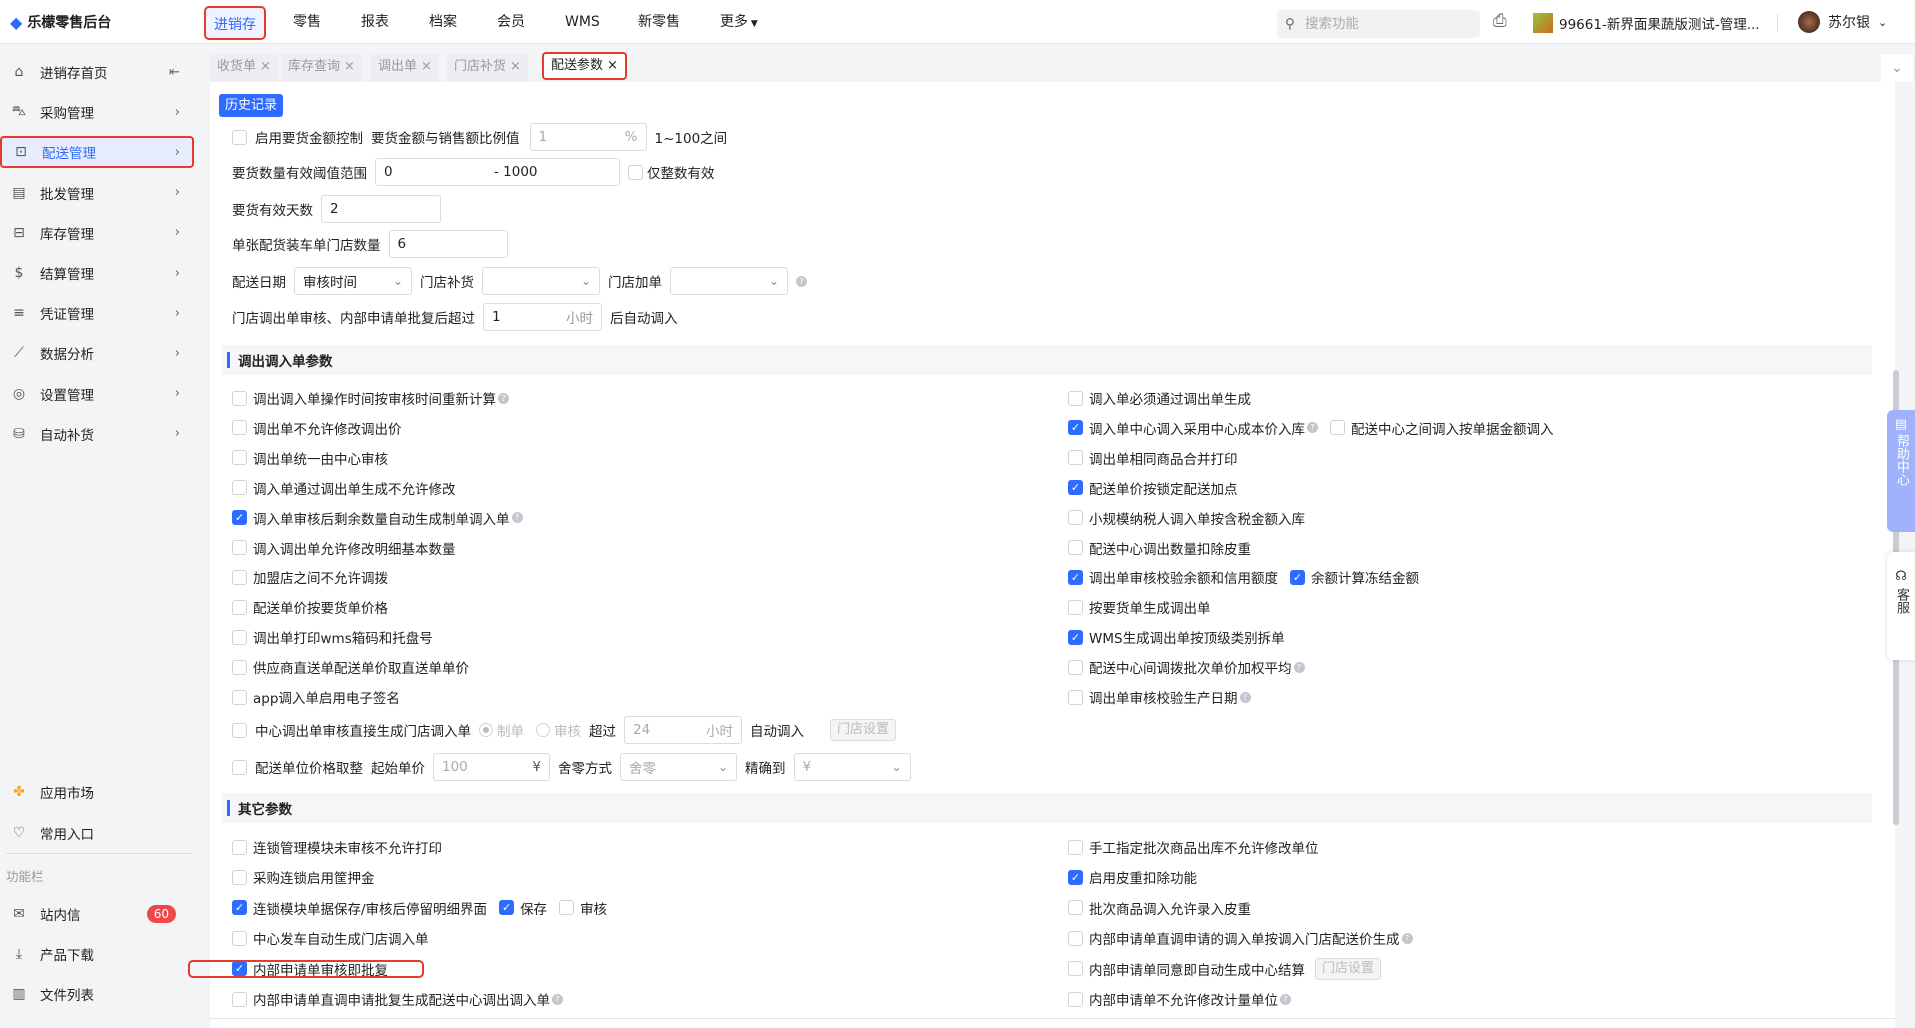 This screenshot has height=1028, width=1915. I want to click on sidebar-item-settlement: $ 结算管理 ›, so click(96, 273).